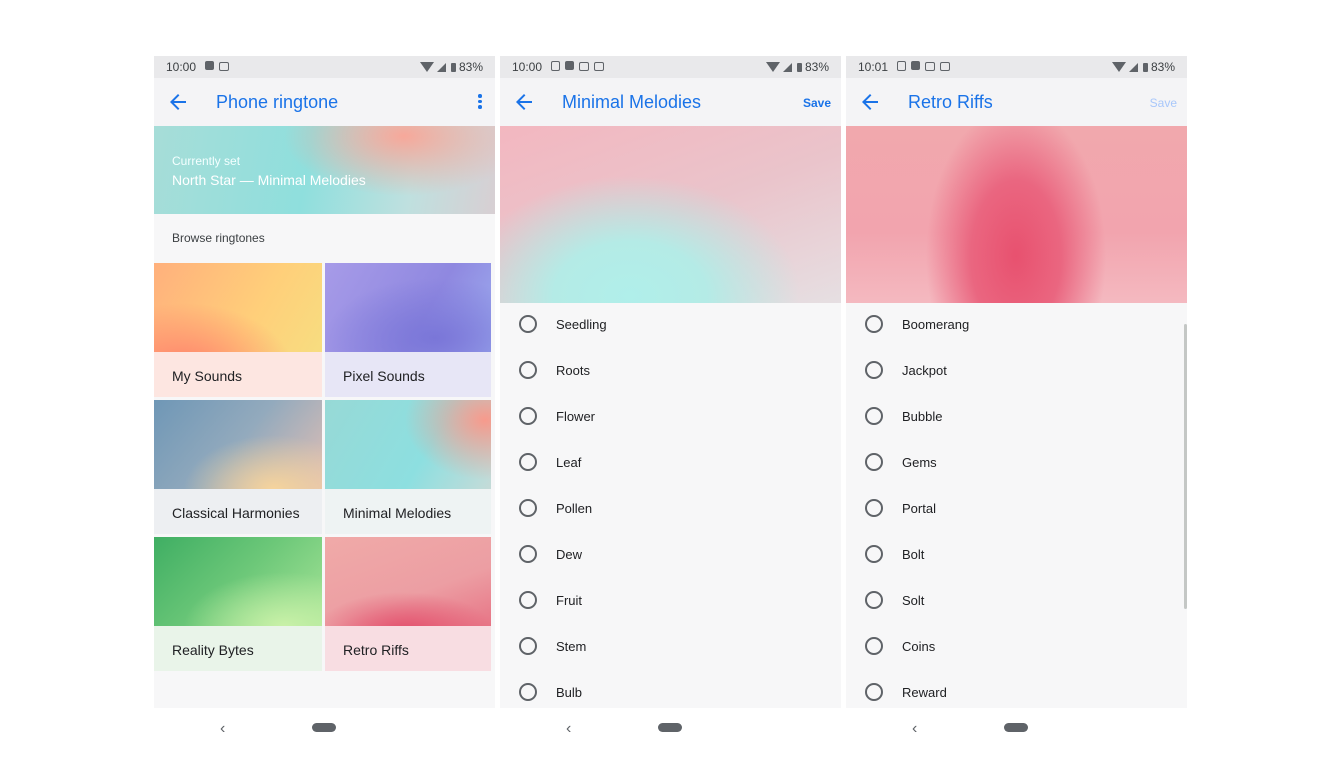  What do you see at coordinates (1185, 466) in the screenshot?
I see `scrollbar` at bounding box center [1185, 466].